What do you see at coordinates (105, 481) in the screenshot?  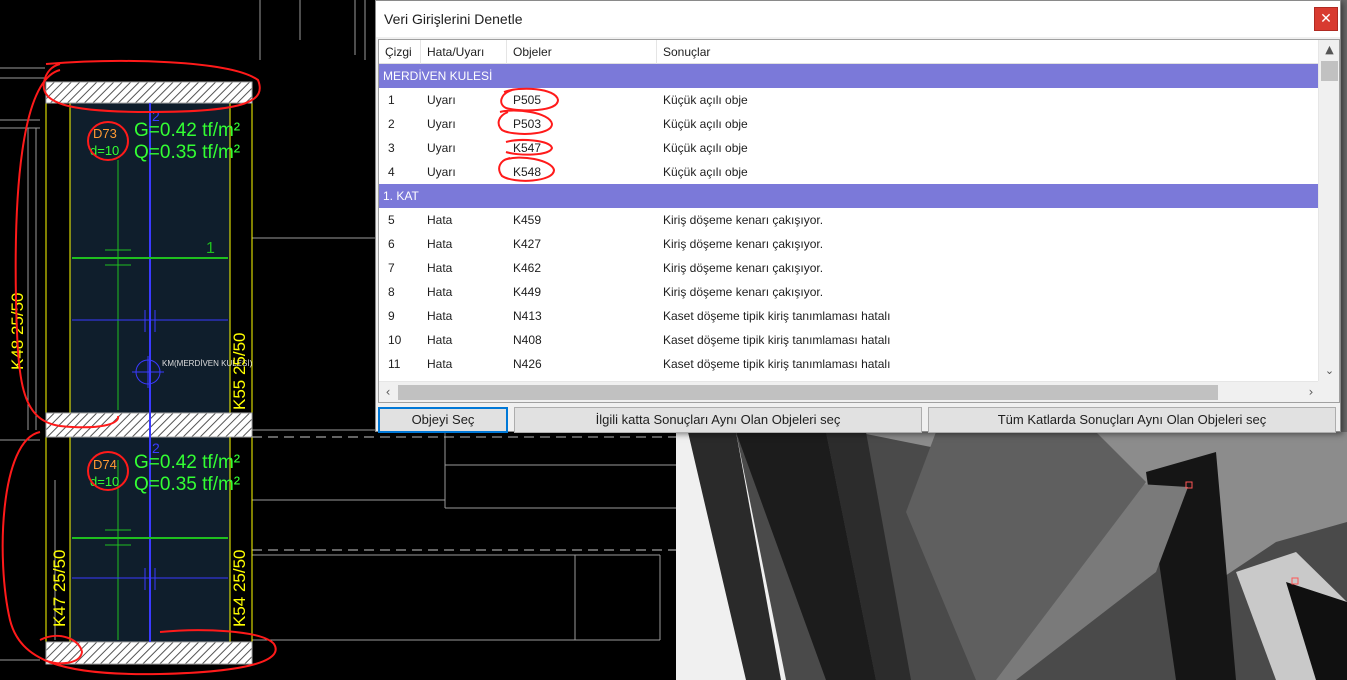 I see `slab-d74-thickness: d=10` at bounding box center [105, 481].